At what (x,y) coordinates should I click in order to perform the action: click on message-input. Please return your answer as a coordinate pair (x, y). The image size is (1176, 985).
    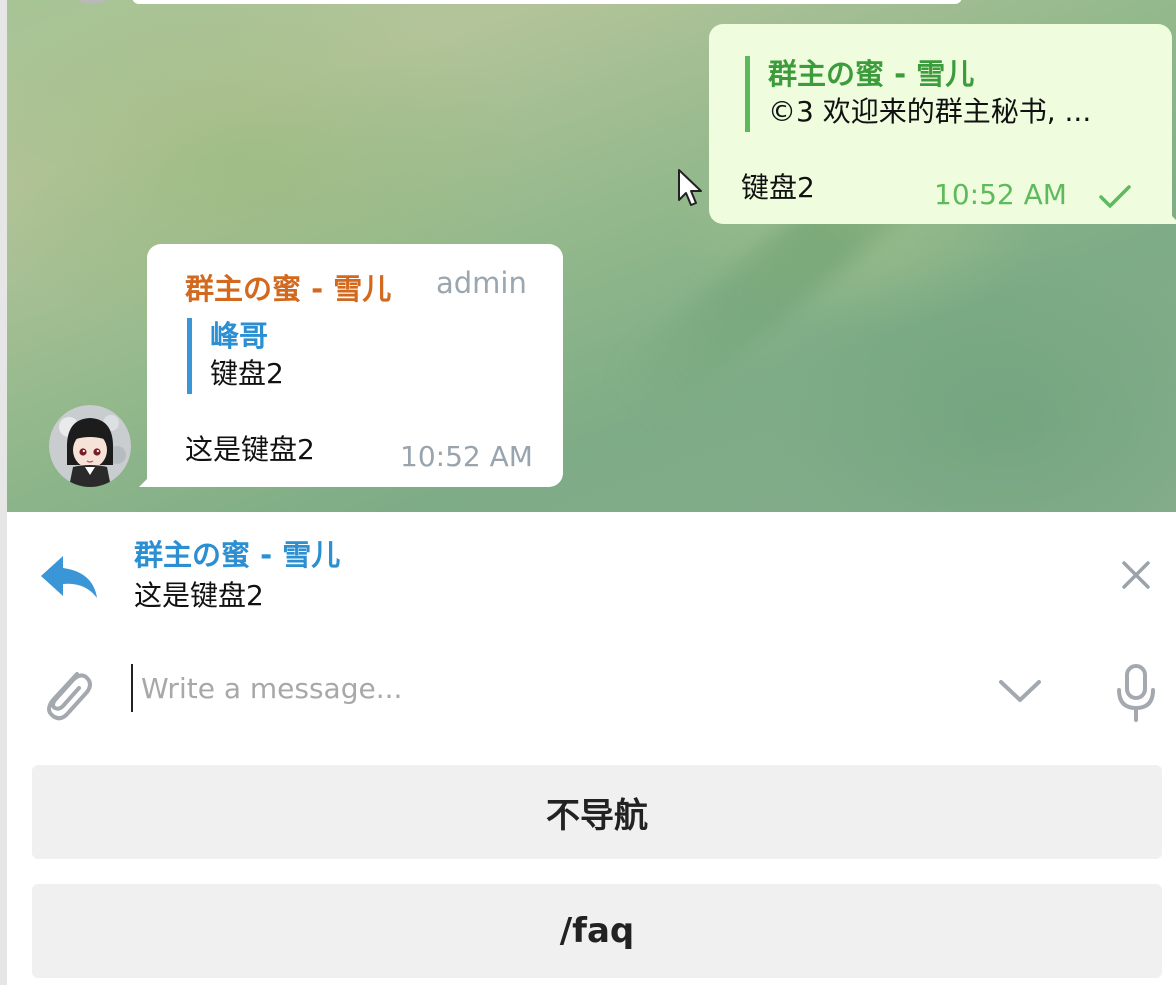
    Looking at the image, I should click on (556, 688).